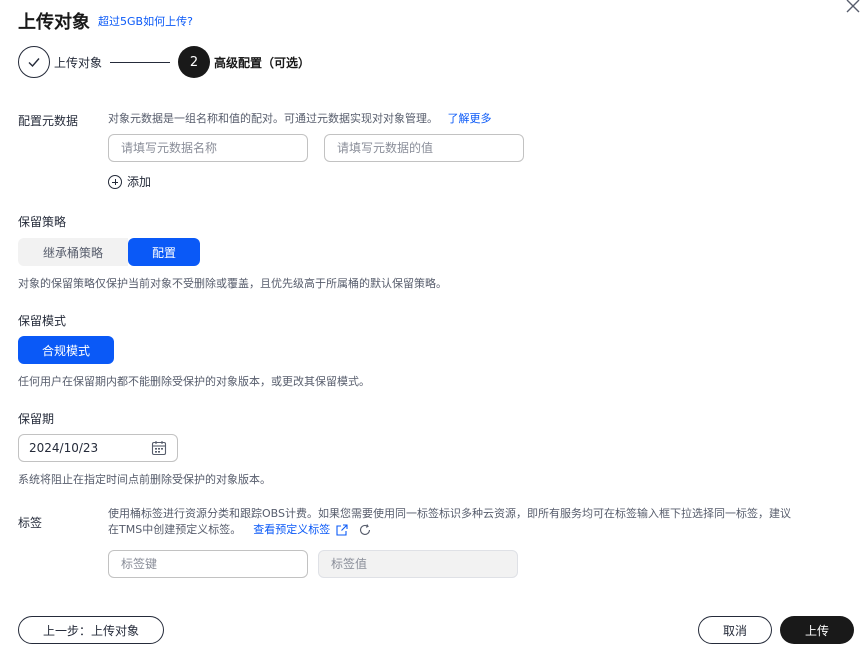 The height and width of the screenshot is (661, 868). Describe the element at coordinates (735, 630) in the screenshot. I see `cancel-button: 取消` at that location.